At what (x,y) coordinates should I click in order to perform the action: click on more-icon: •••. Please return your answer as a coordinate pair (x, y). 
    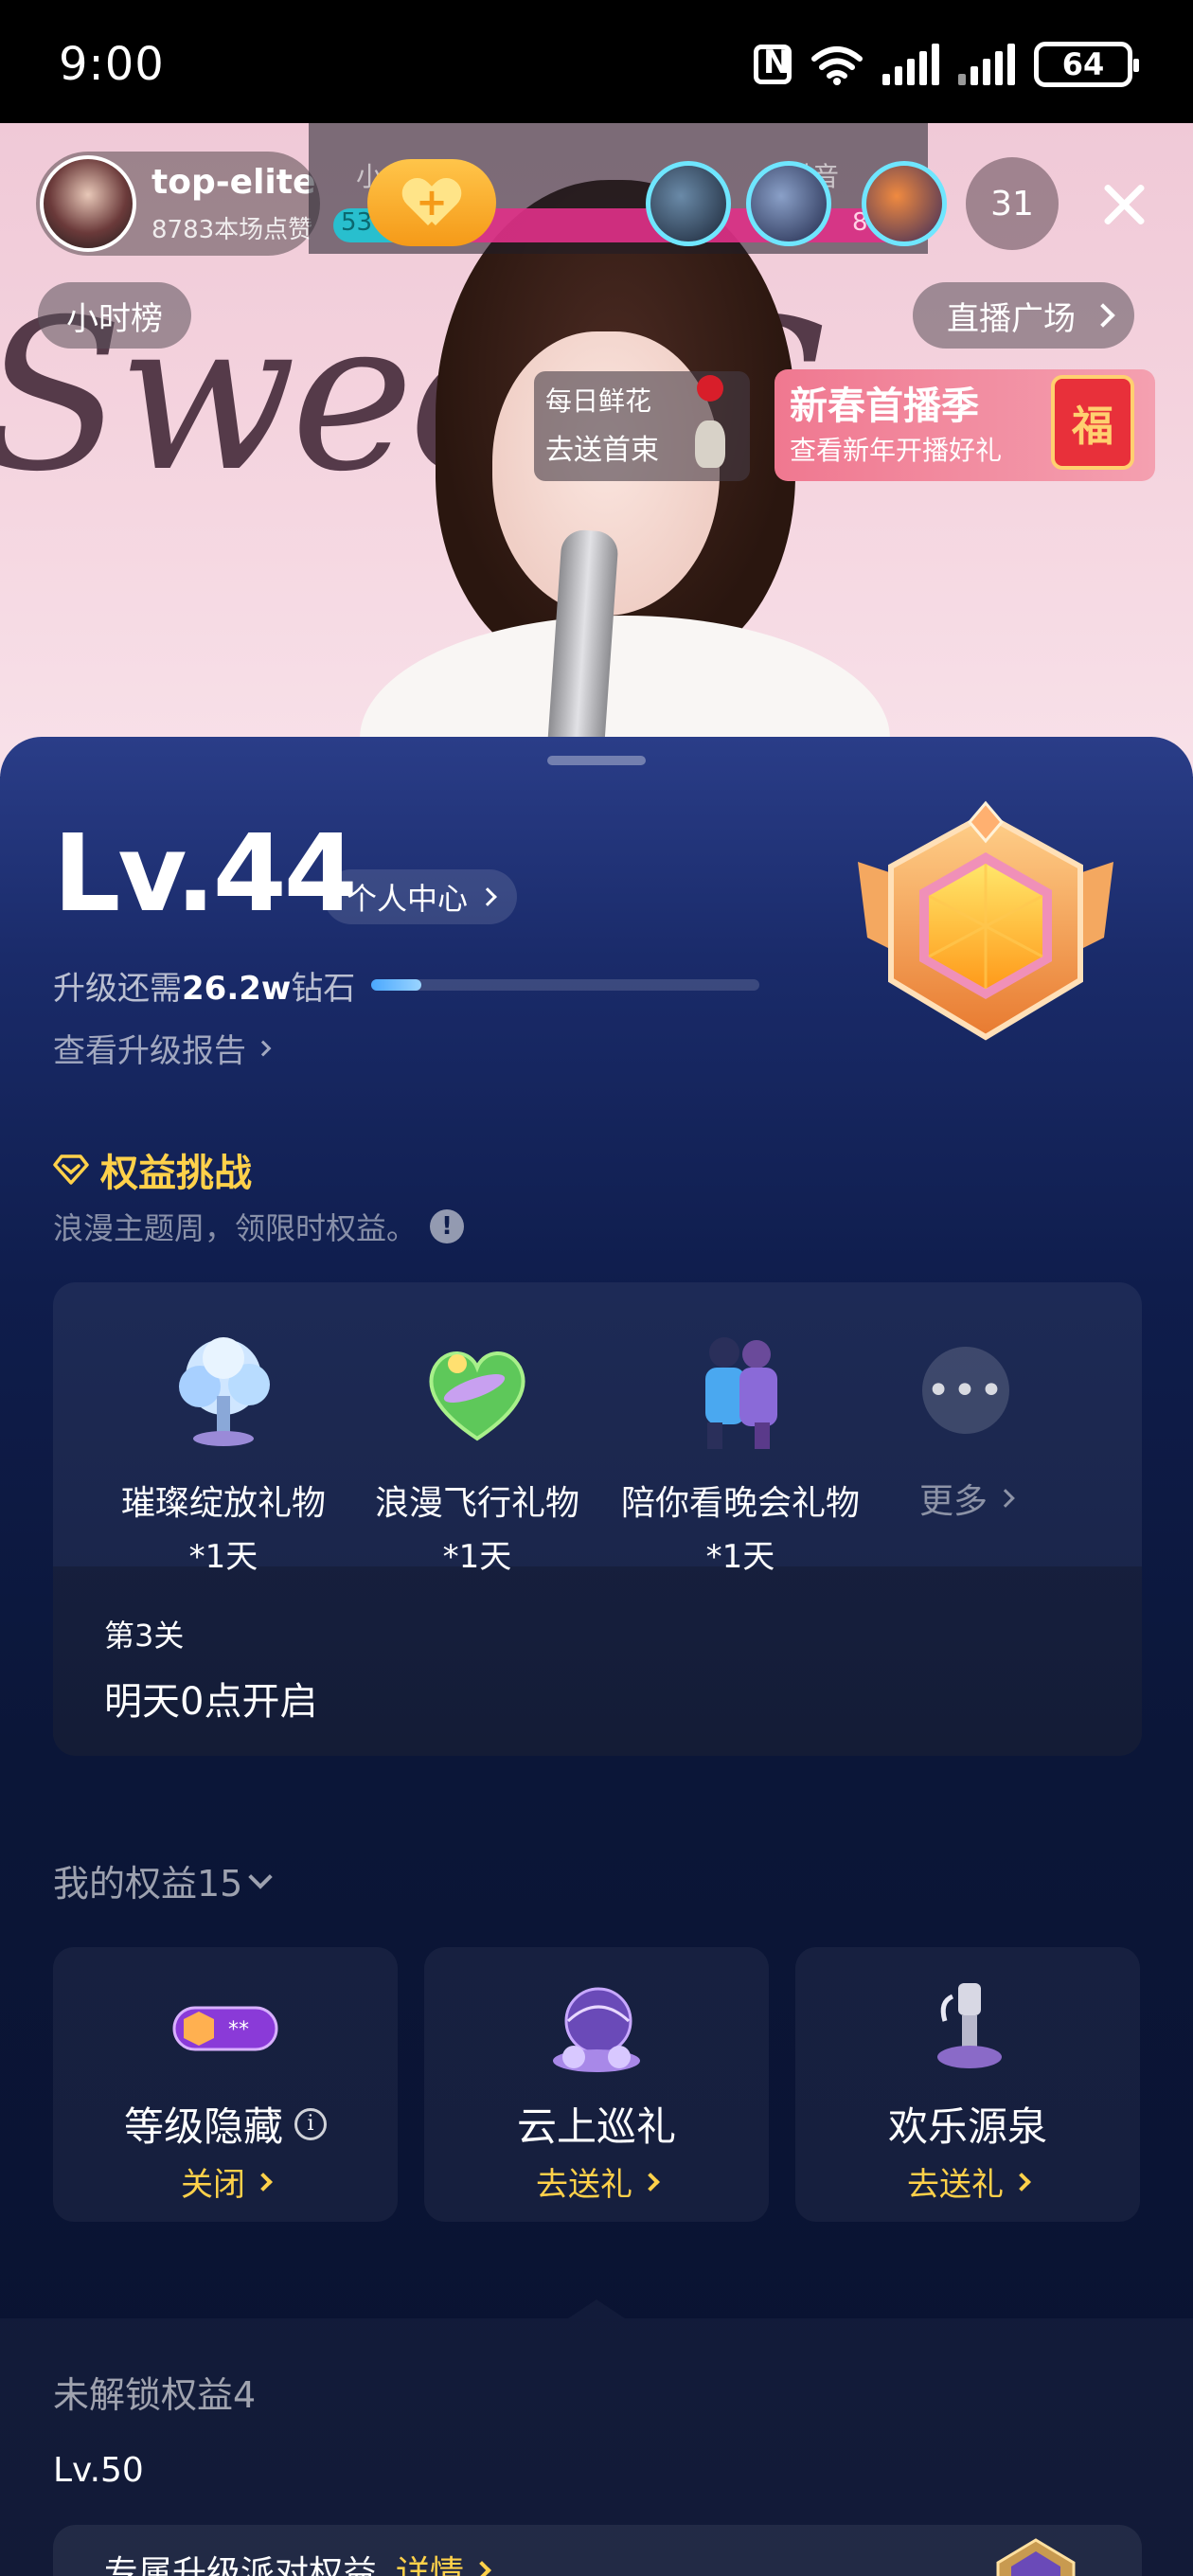
    Looking at the image, I should click on (965, 1390).